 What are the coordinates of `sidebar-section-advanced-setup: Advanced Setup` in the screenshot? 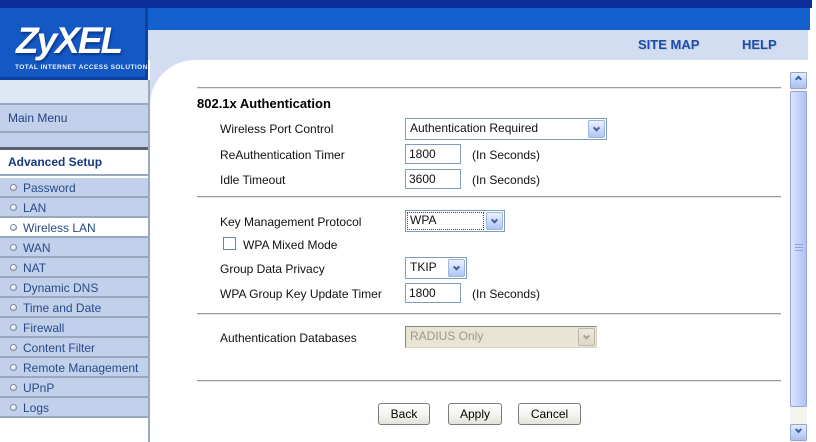 It's located at (74, 163).